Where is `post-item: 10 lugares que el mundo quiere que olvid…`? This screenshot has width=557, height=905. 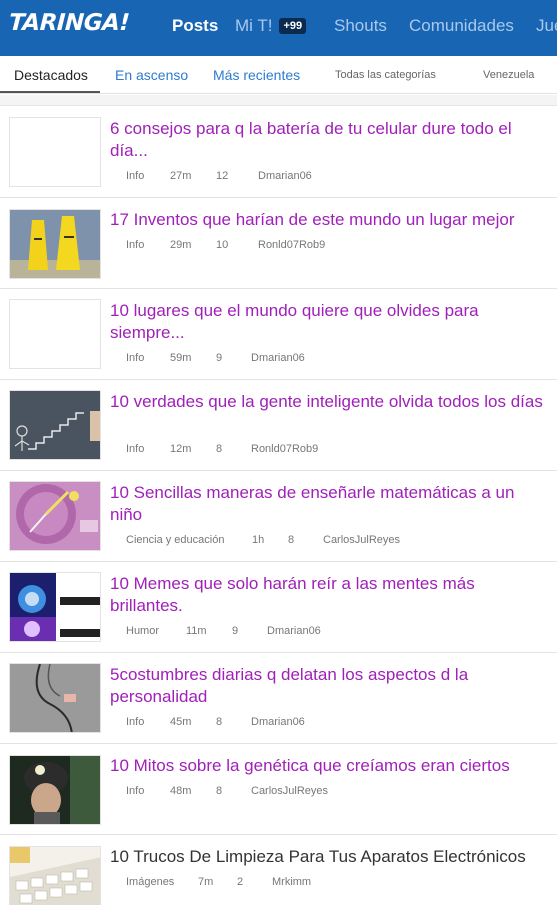
post-item: 10 lugares que el mundo quiere que olvid… is located at coordinates (278, 334).